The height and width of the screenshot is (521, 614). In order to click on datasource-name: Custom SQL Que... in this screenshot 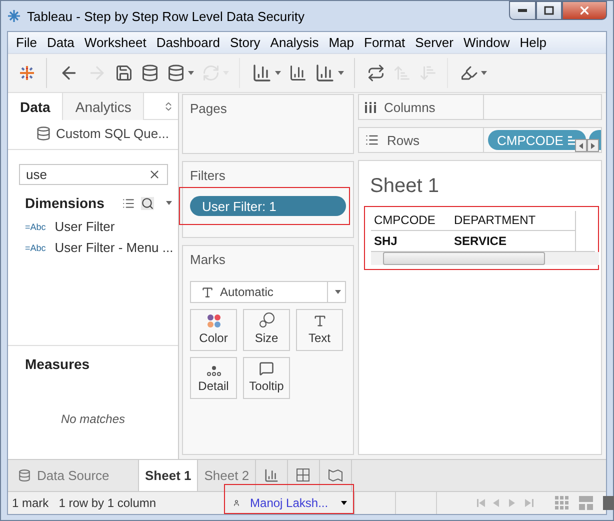, I will do `click(112, 133)`.